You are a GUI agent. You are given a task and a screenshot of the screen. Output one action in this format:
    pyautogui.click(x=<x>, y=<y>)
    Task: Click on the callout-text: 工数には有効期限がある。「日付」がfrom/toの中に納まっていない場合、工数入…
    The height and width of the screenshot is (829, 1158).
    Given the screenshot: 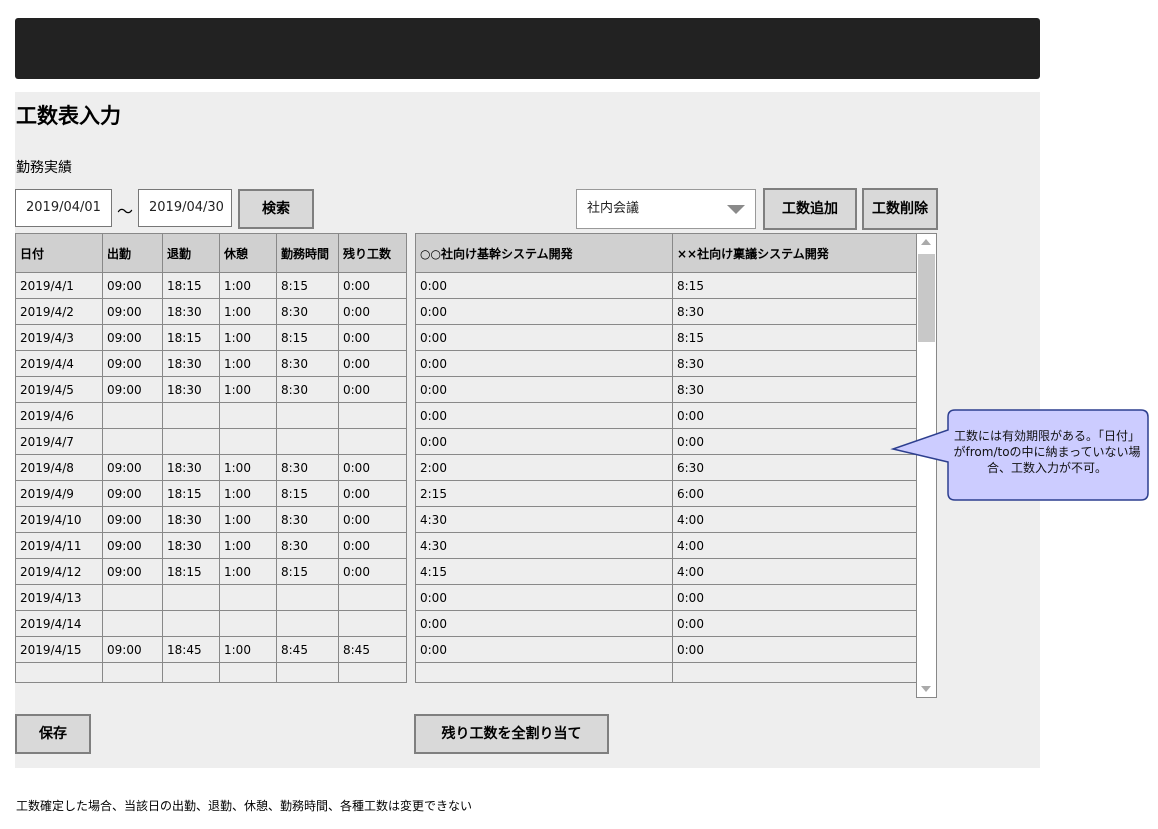 What is the action you would take?
    pyautogui.click(x=1047, y=452)
    